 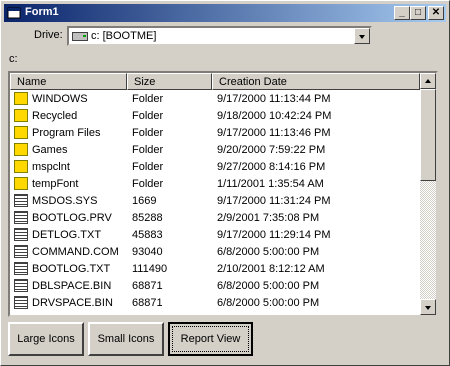 I want to click on list-item: tempFont Folder 1/11/2001 1:35:54 AM, so click(x=216, y=184).